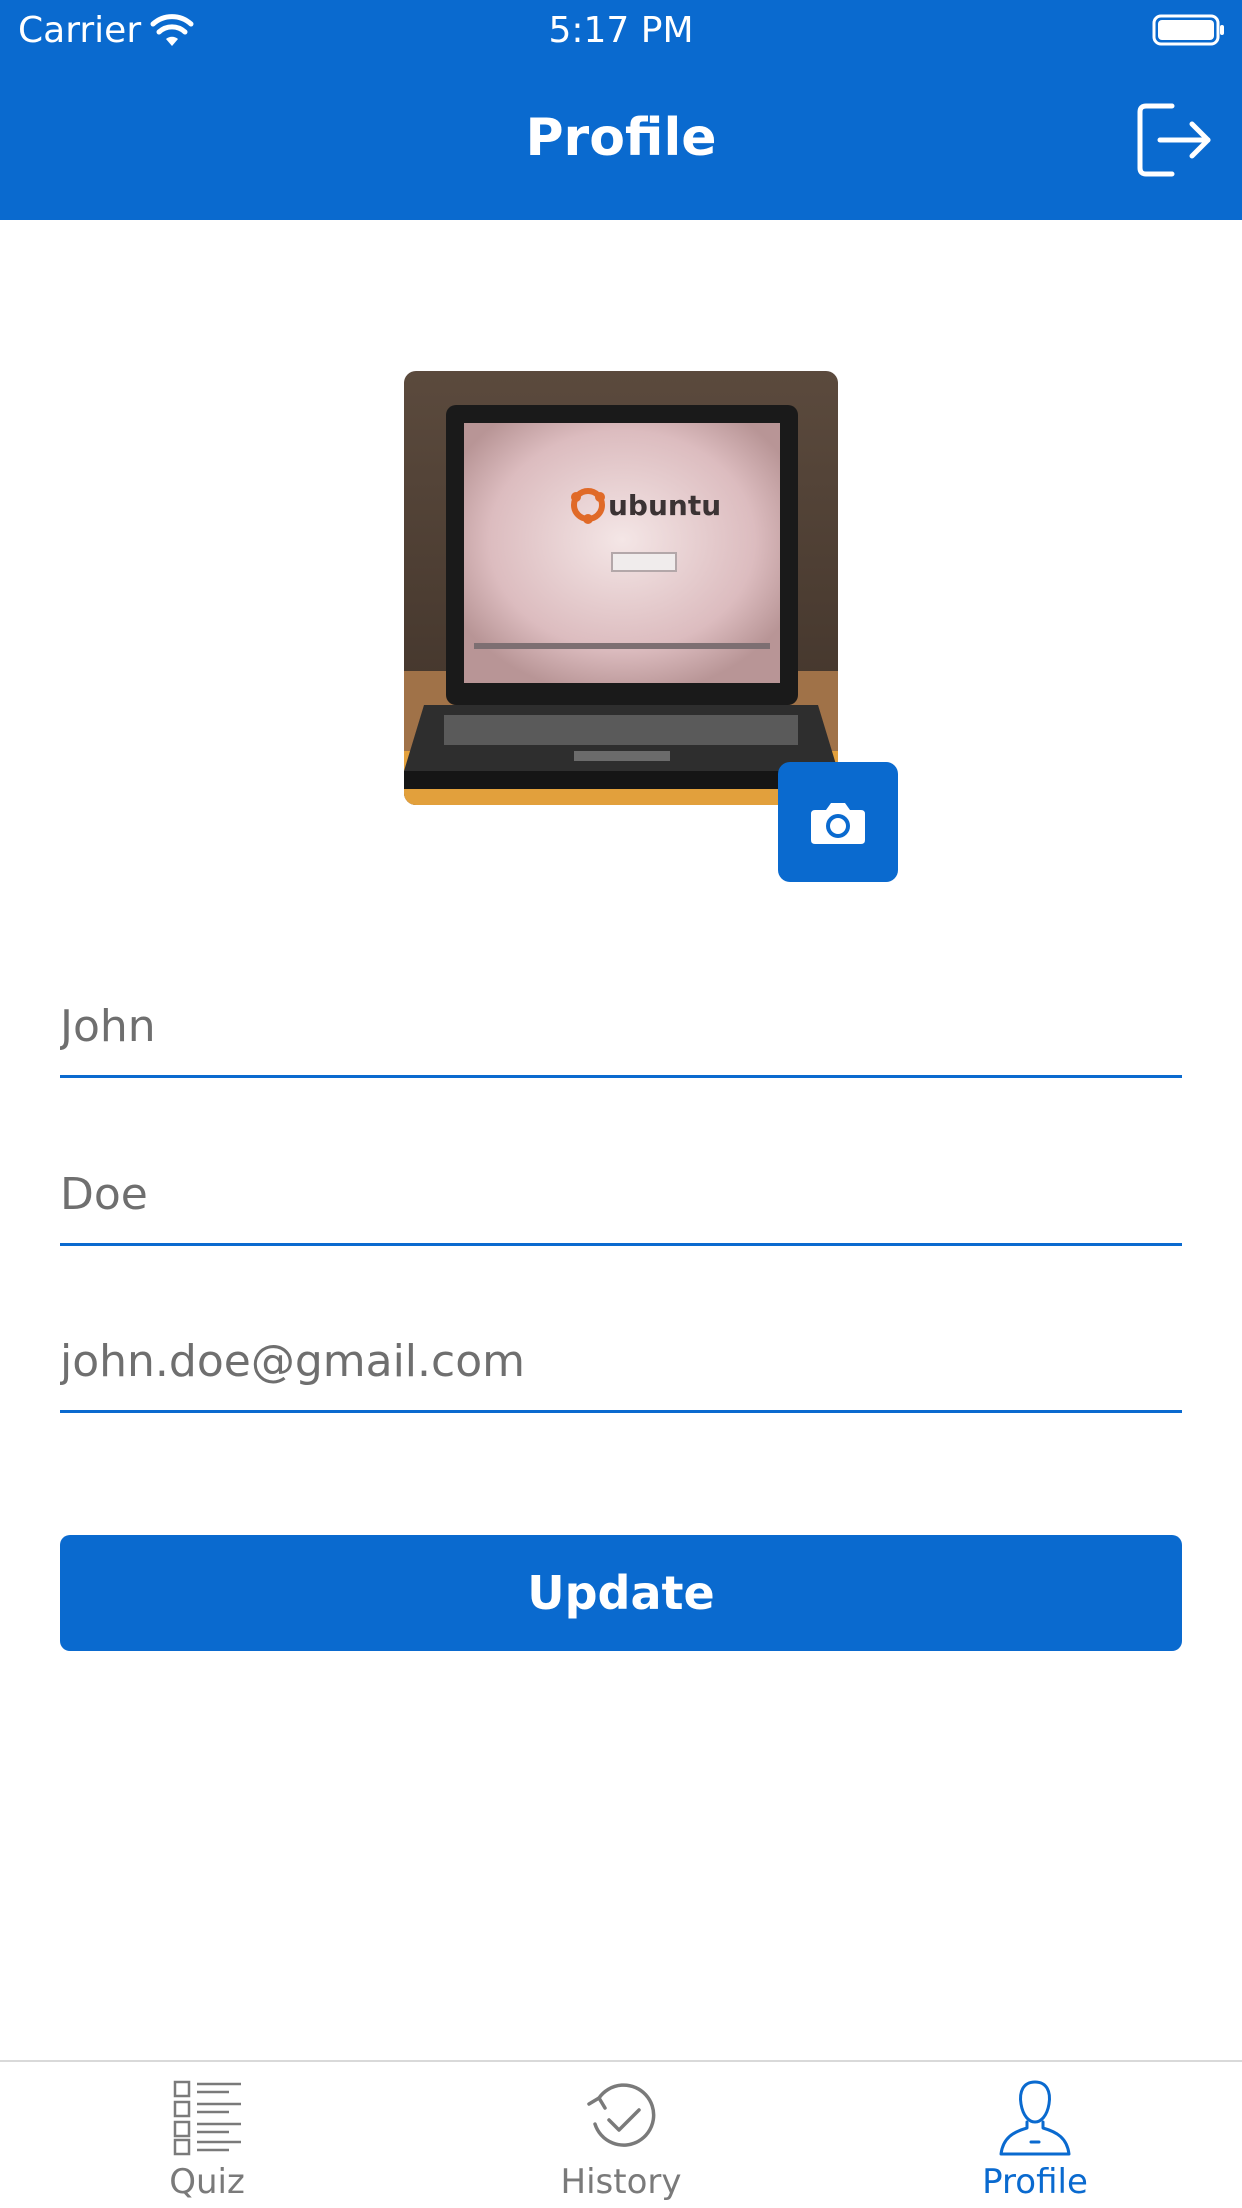 This screenshot has height=2208, width=1242. I want to click on battery-icon, so click(1188, 30).